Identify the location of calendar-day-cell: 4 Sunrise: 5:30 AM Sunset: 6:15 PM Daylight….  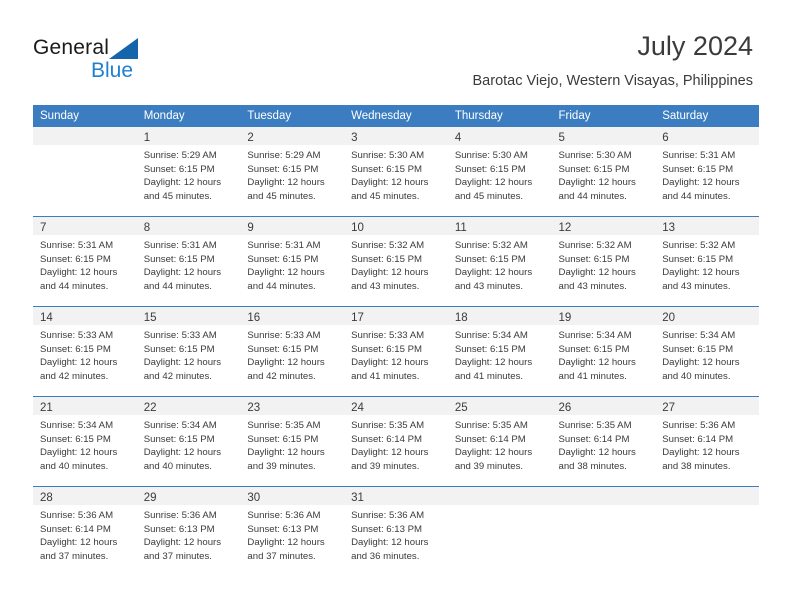
(499, 172).